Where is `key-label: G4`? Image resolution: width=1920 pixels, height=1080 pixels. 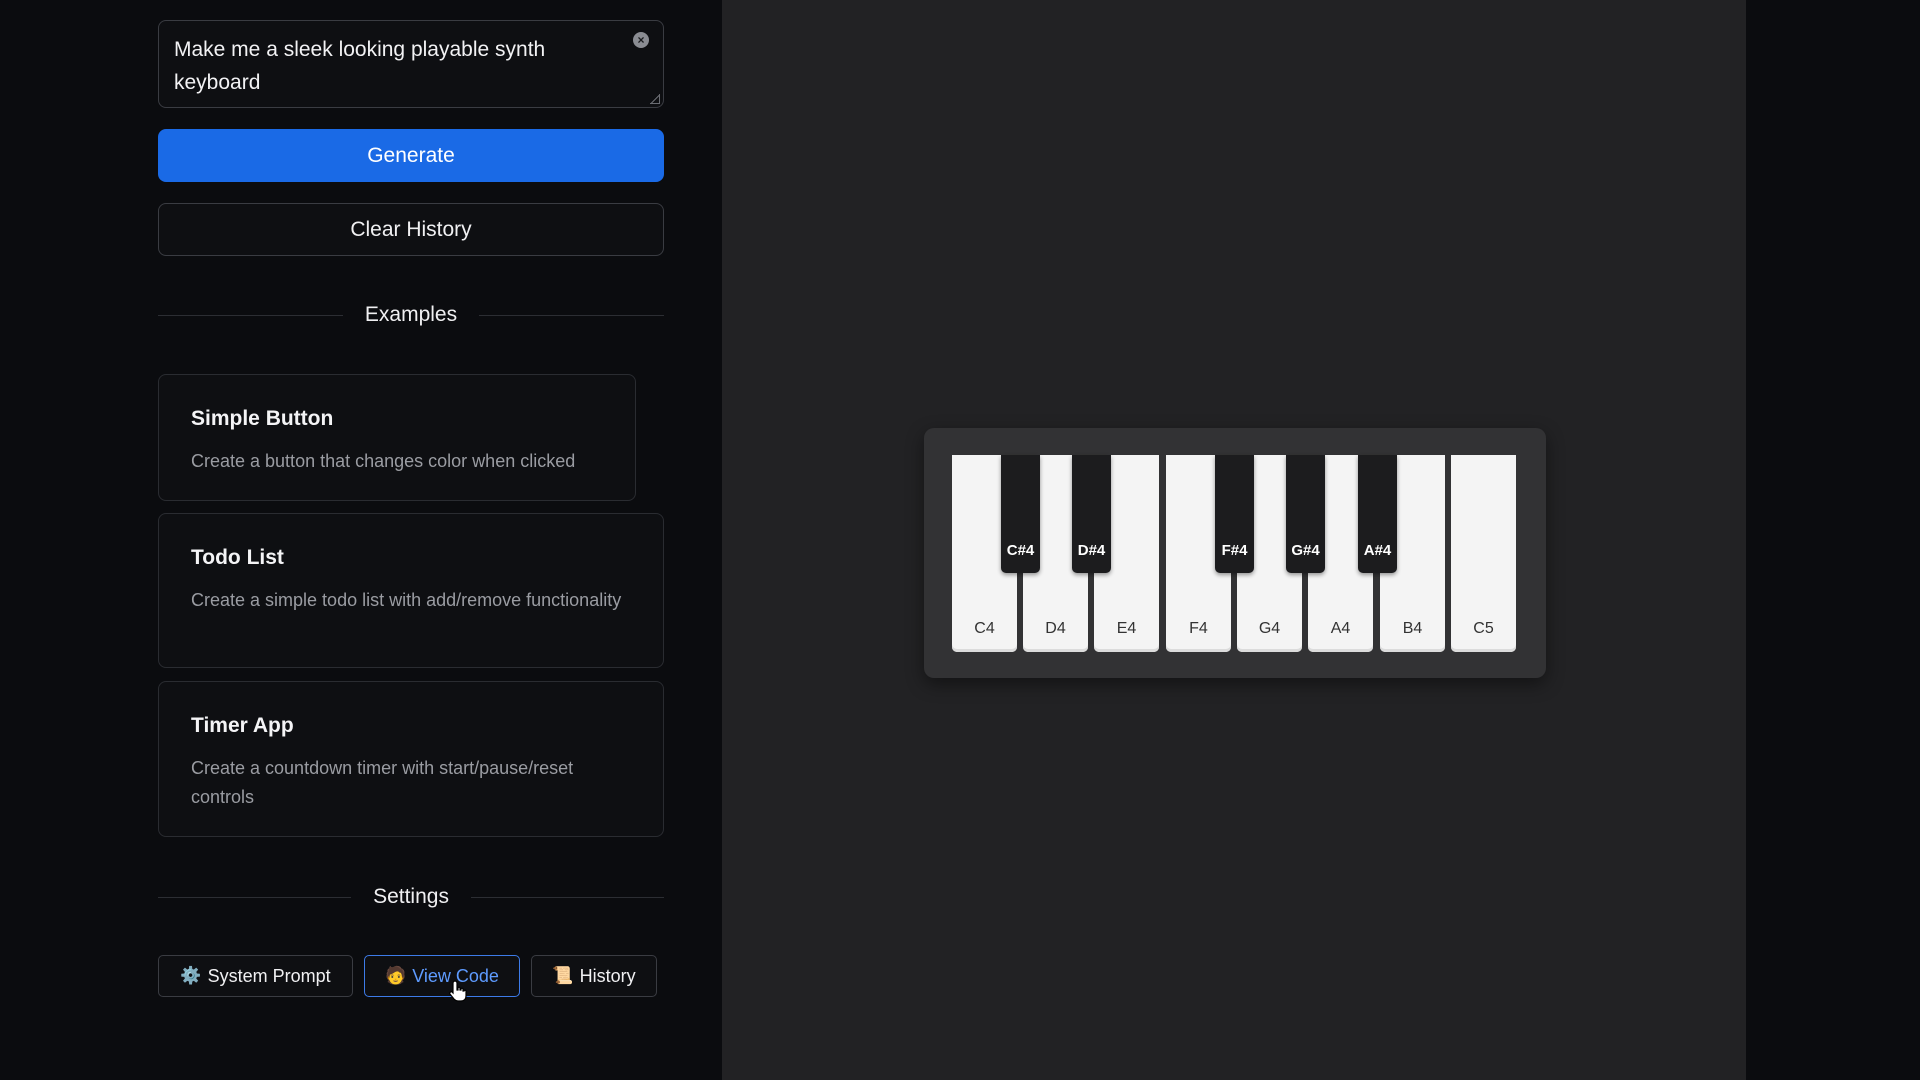 key-label: G4 is located at coordinates (1269, 628).